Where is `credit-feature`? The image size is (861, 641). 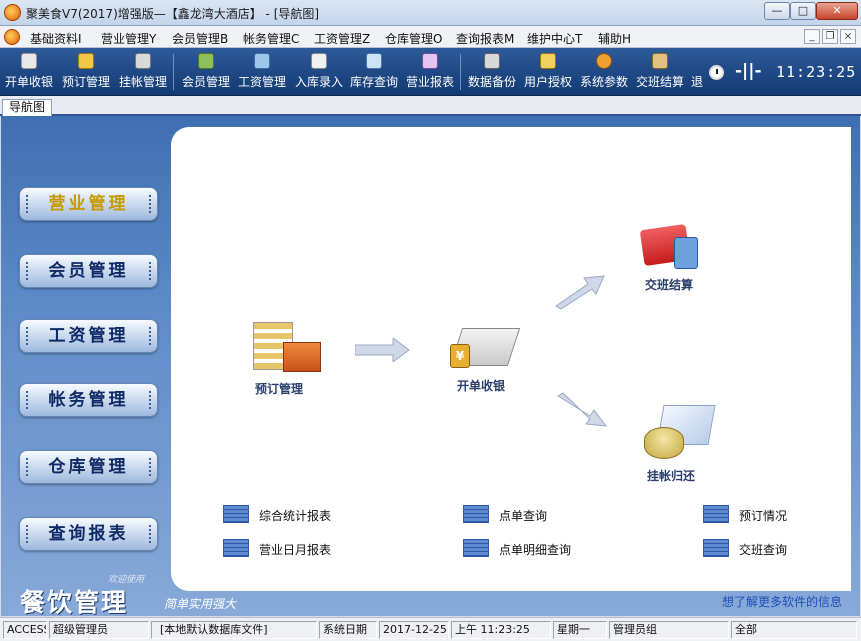
credit-feature is located at coordinates (679, 433).